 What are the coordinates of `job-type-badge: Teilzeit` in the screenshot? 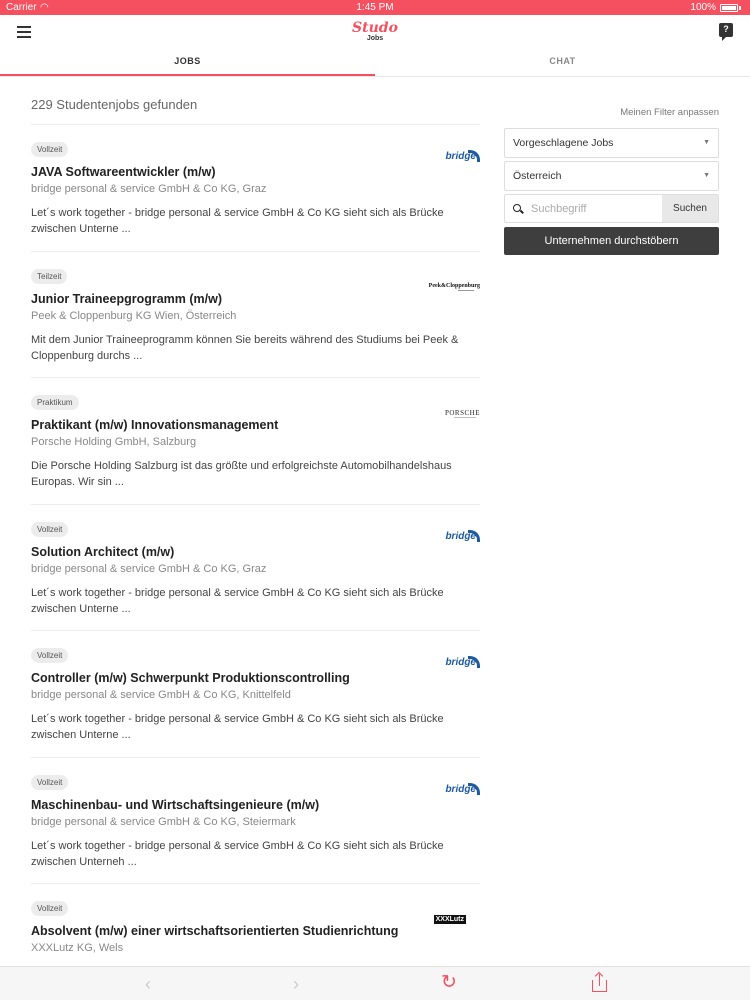 It's located at (49, 276).